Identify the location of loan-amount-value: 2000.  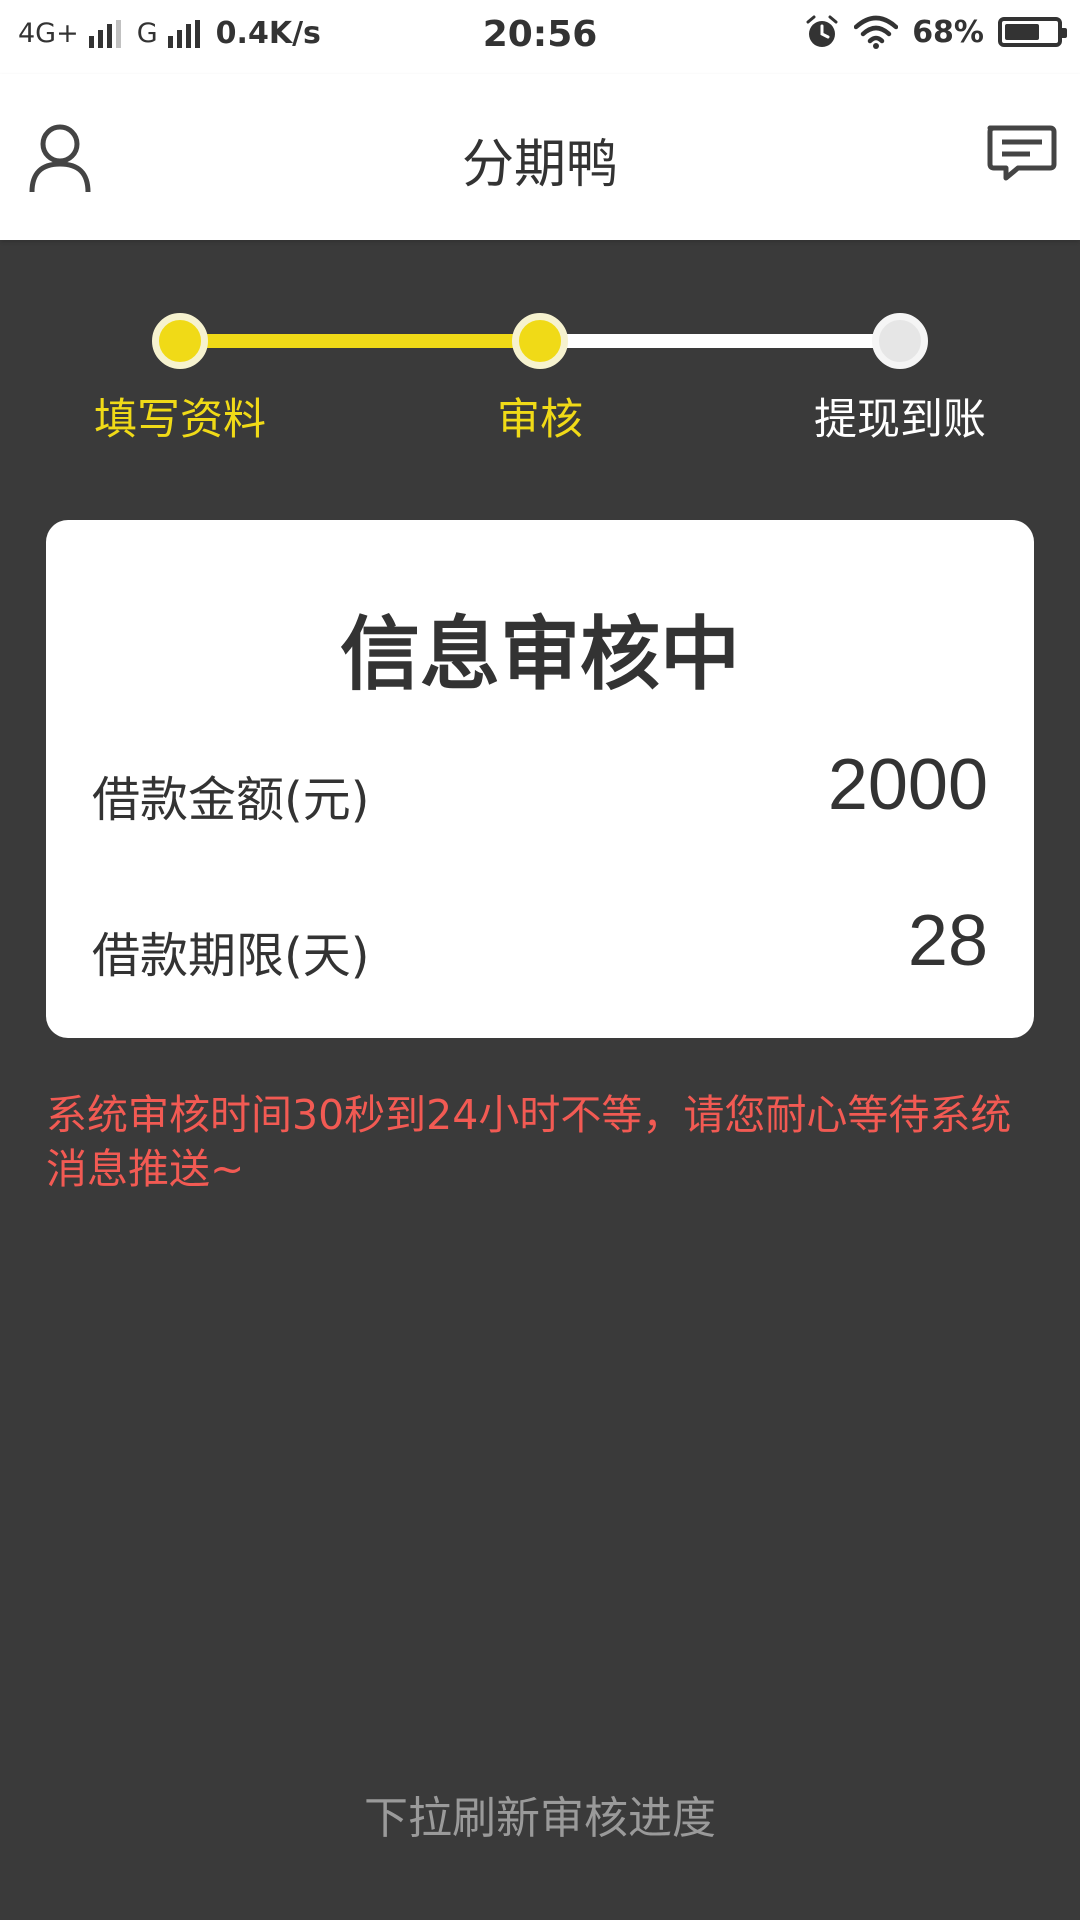
(907, 785).